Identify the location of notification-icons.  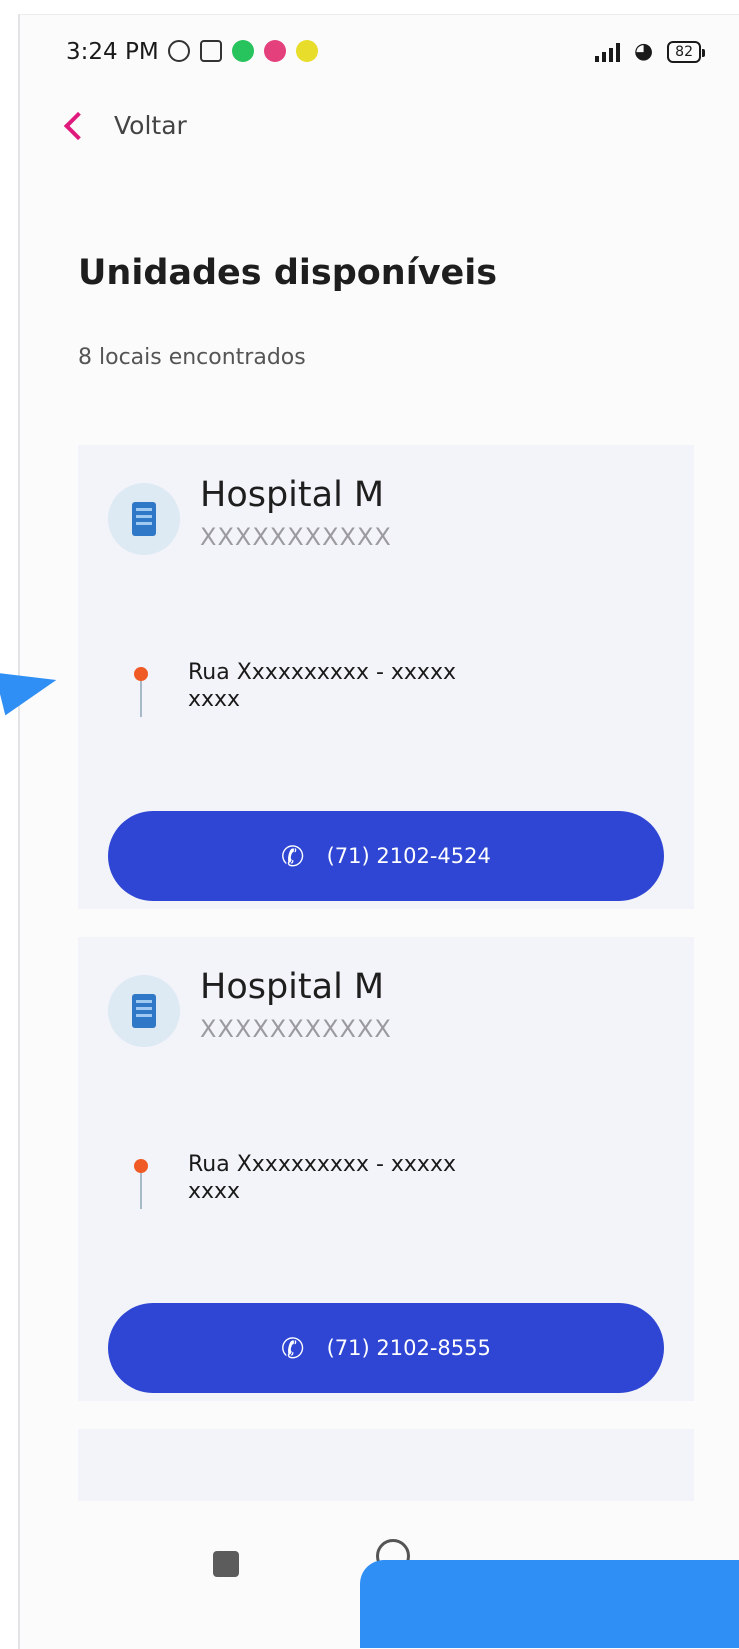
(243, 51).